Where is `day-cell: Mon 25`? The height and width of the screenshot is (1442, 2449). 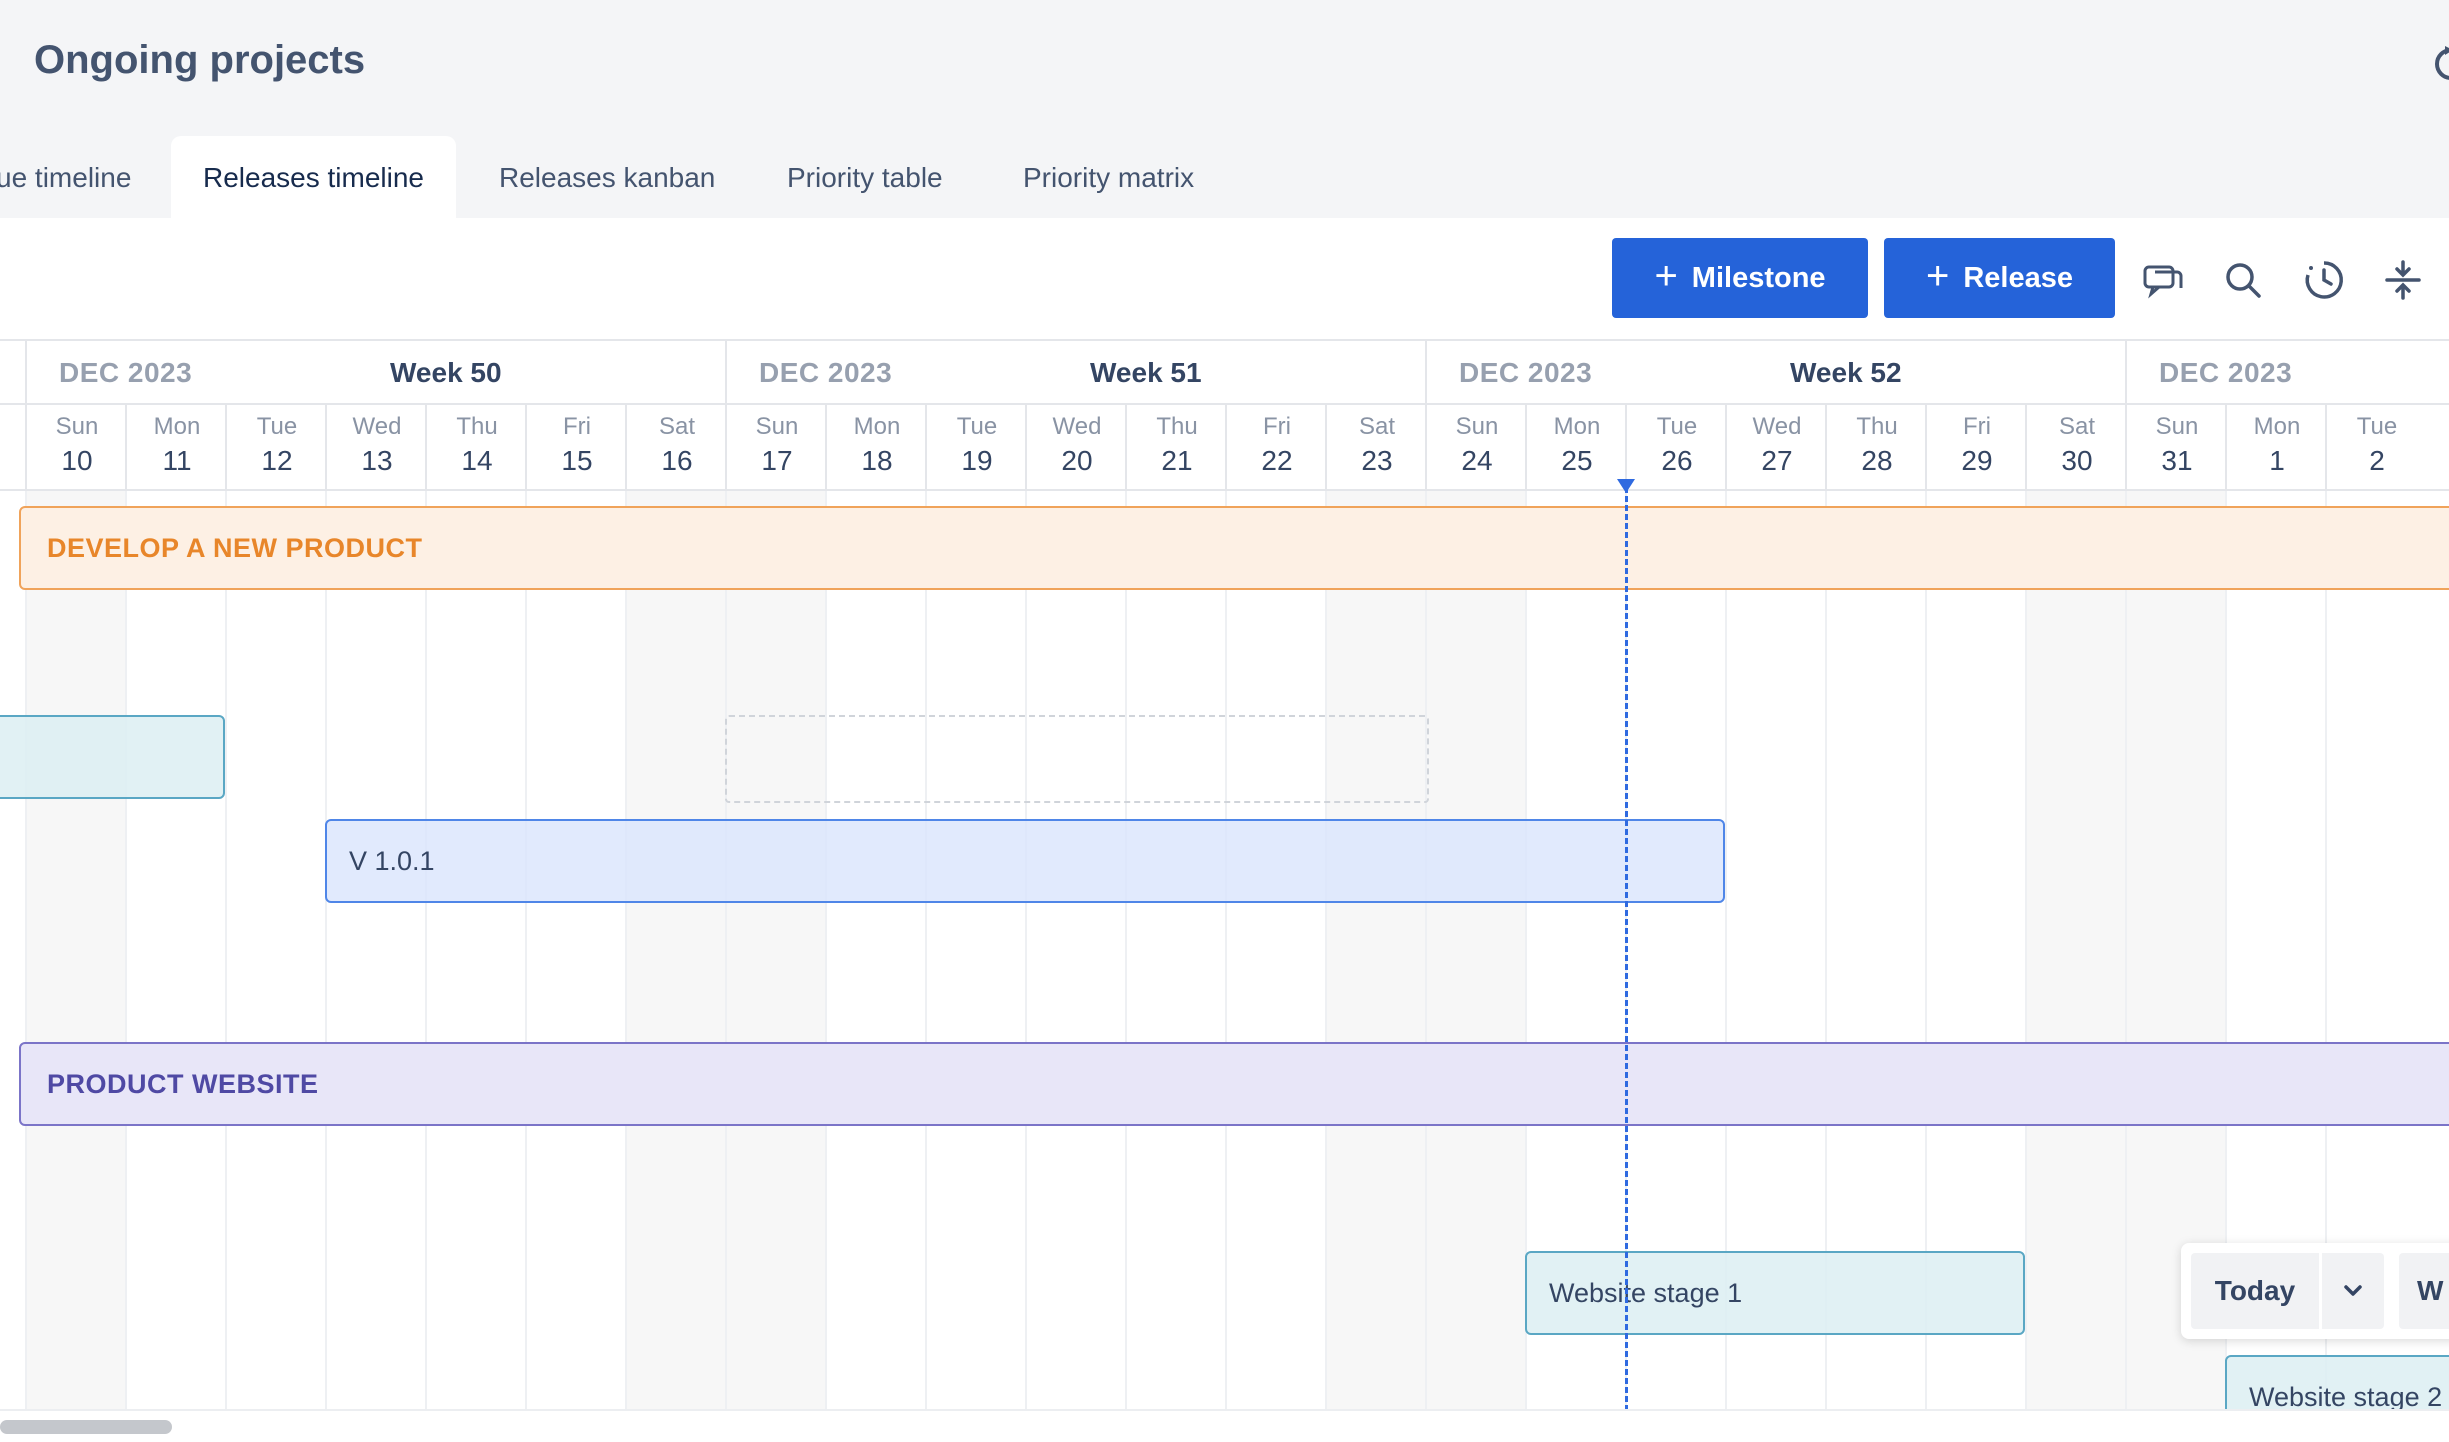 day-cell: Mon 25 is located at coordinates (1576, 446).